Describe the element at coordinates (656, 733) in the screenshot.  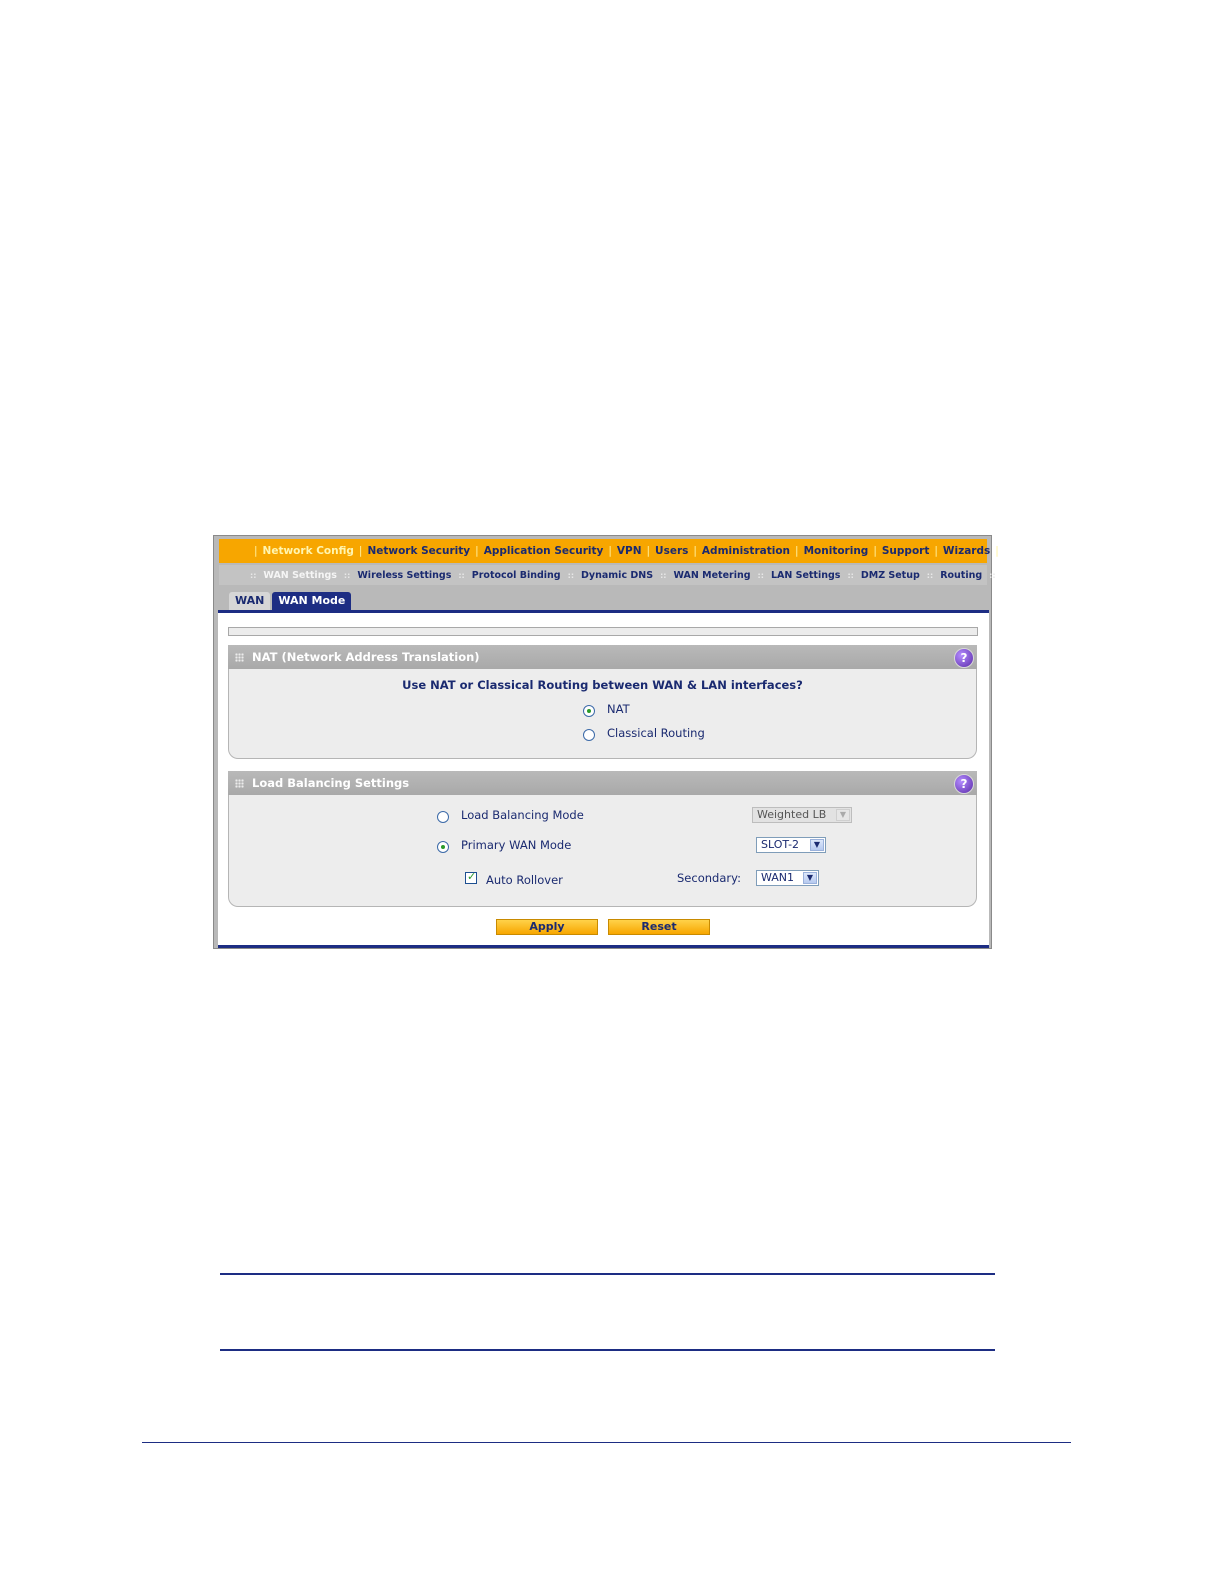
I see `classical-routing-radio-label: Classical Routing` at that location.